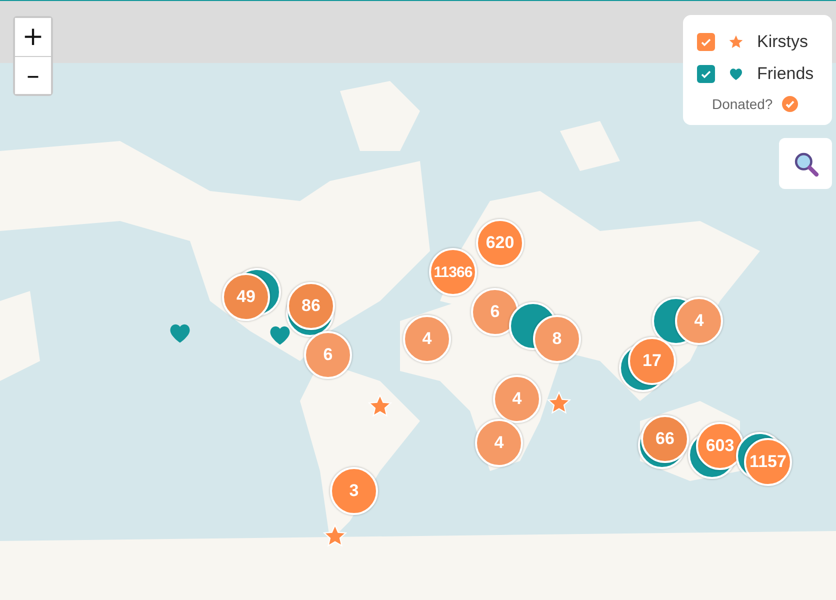 Image resolution: width=836 pixels, height=600 pixels. I want to click on layer-label: Kirstys, so click(782, 42).